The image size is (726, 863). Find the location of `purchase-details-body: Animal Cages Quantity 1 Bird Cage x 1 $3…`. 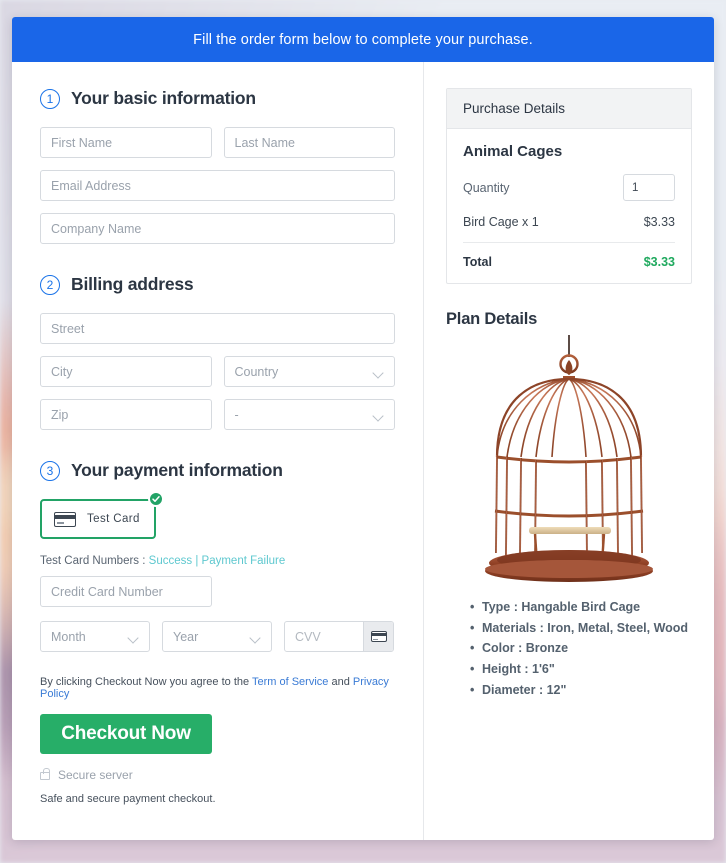

purchase-details-body: Animal Cages Quantity 1 Bird Cage x 1 $3… is located at coordinates (569, 206).